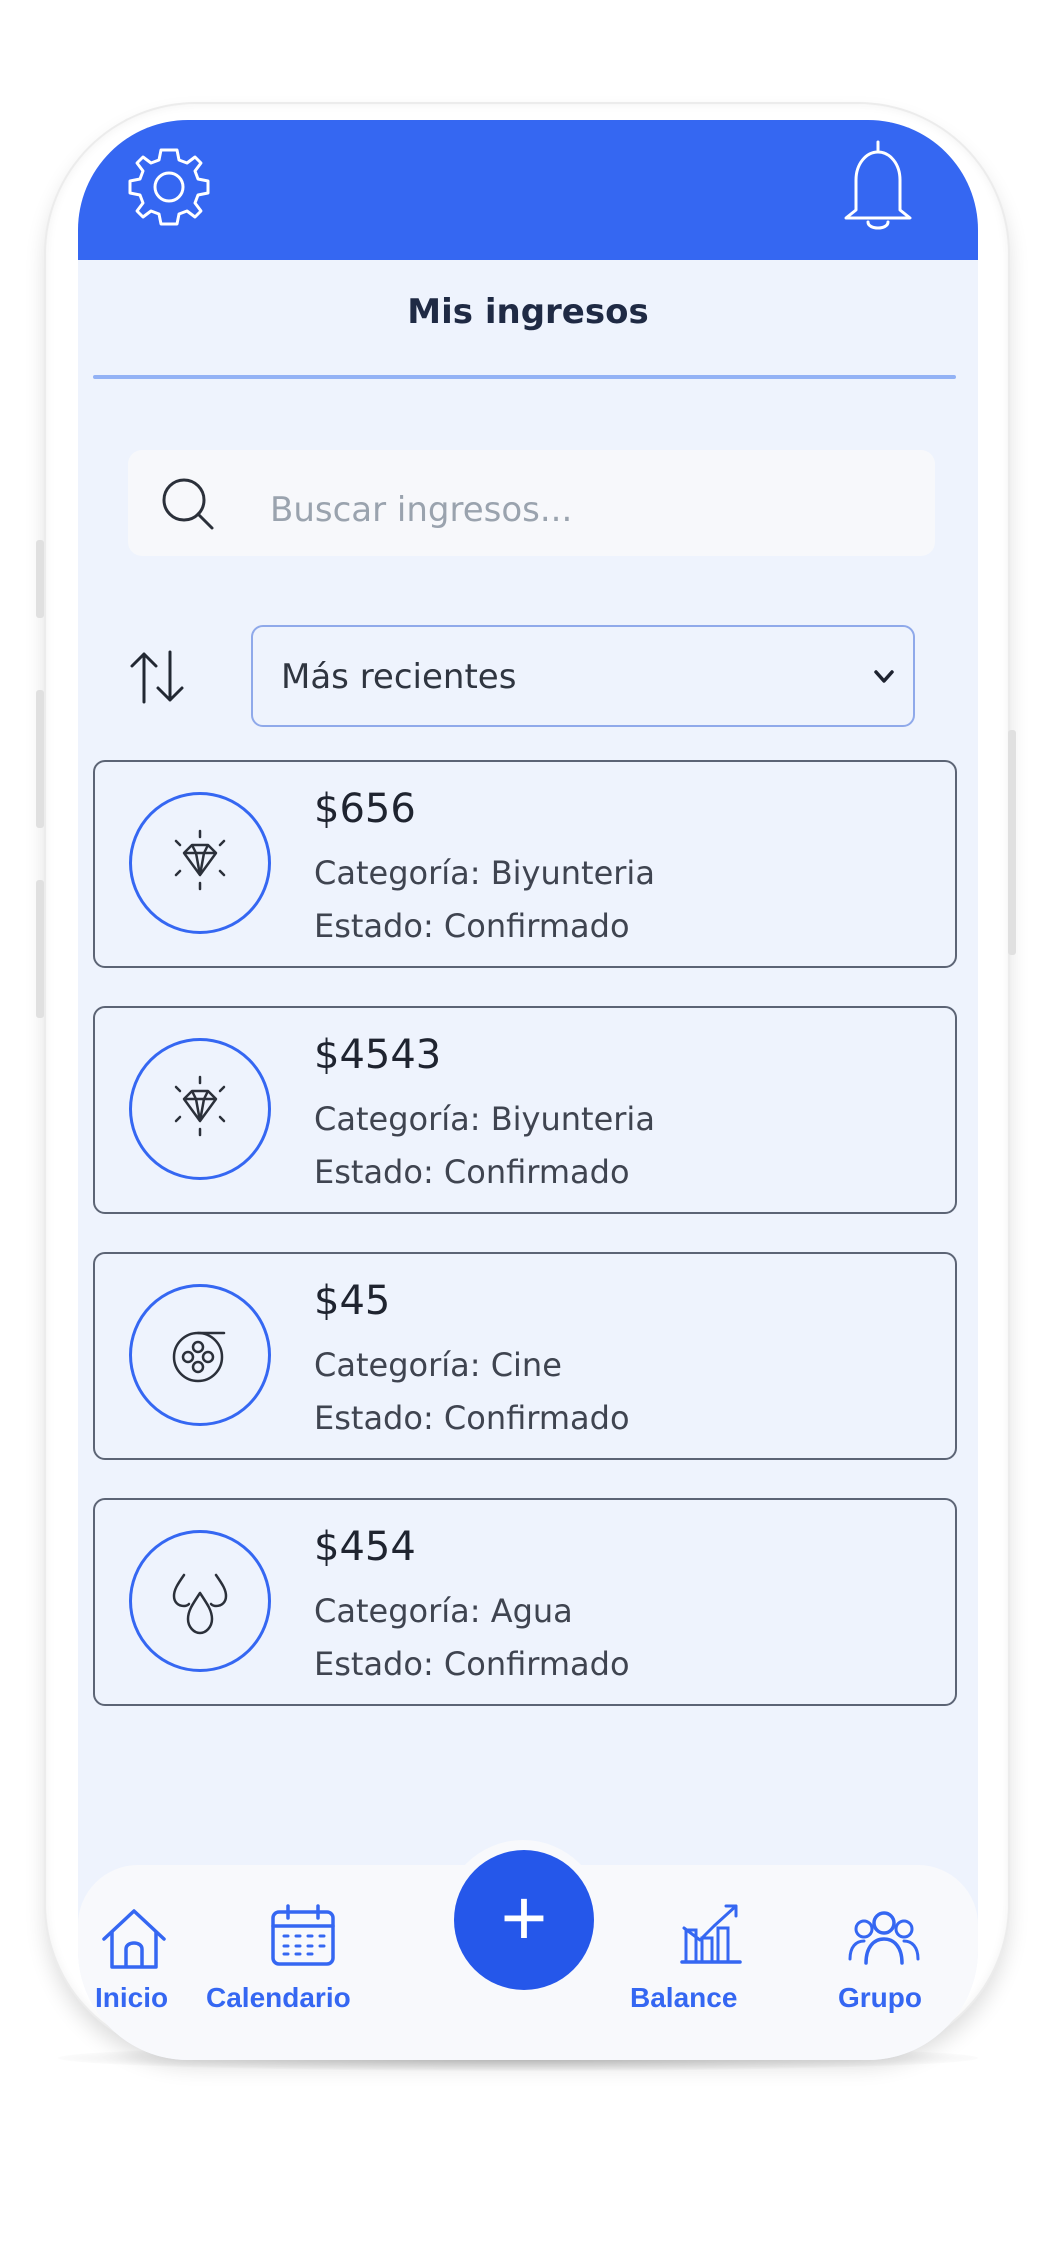 The height and width of the screenshot is (2245, 1044). What do you see at coordinates (278, 1998) in the screenshot?
I see `nav-item-calendario: Calendario` at bounding box center [278, 1998].